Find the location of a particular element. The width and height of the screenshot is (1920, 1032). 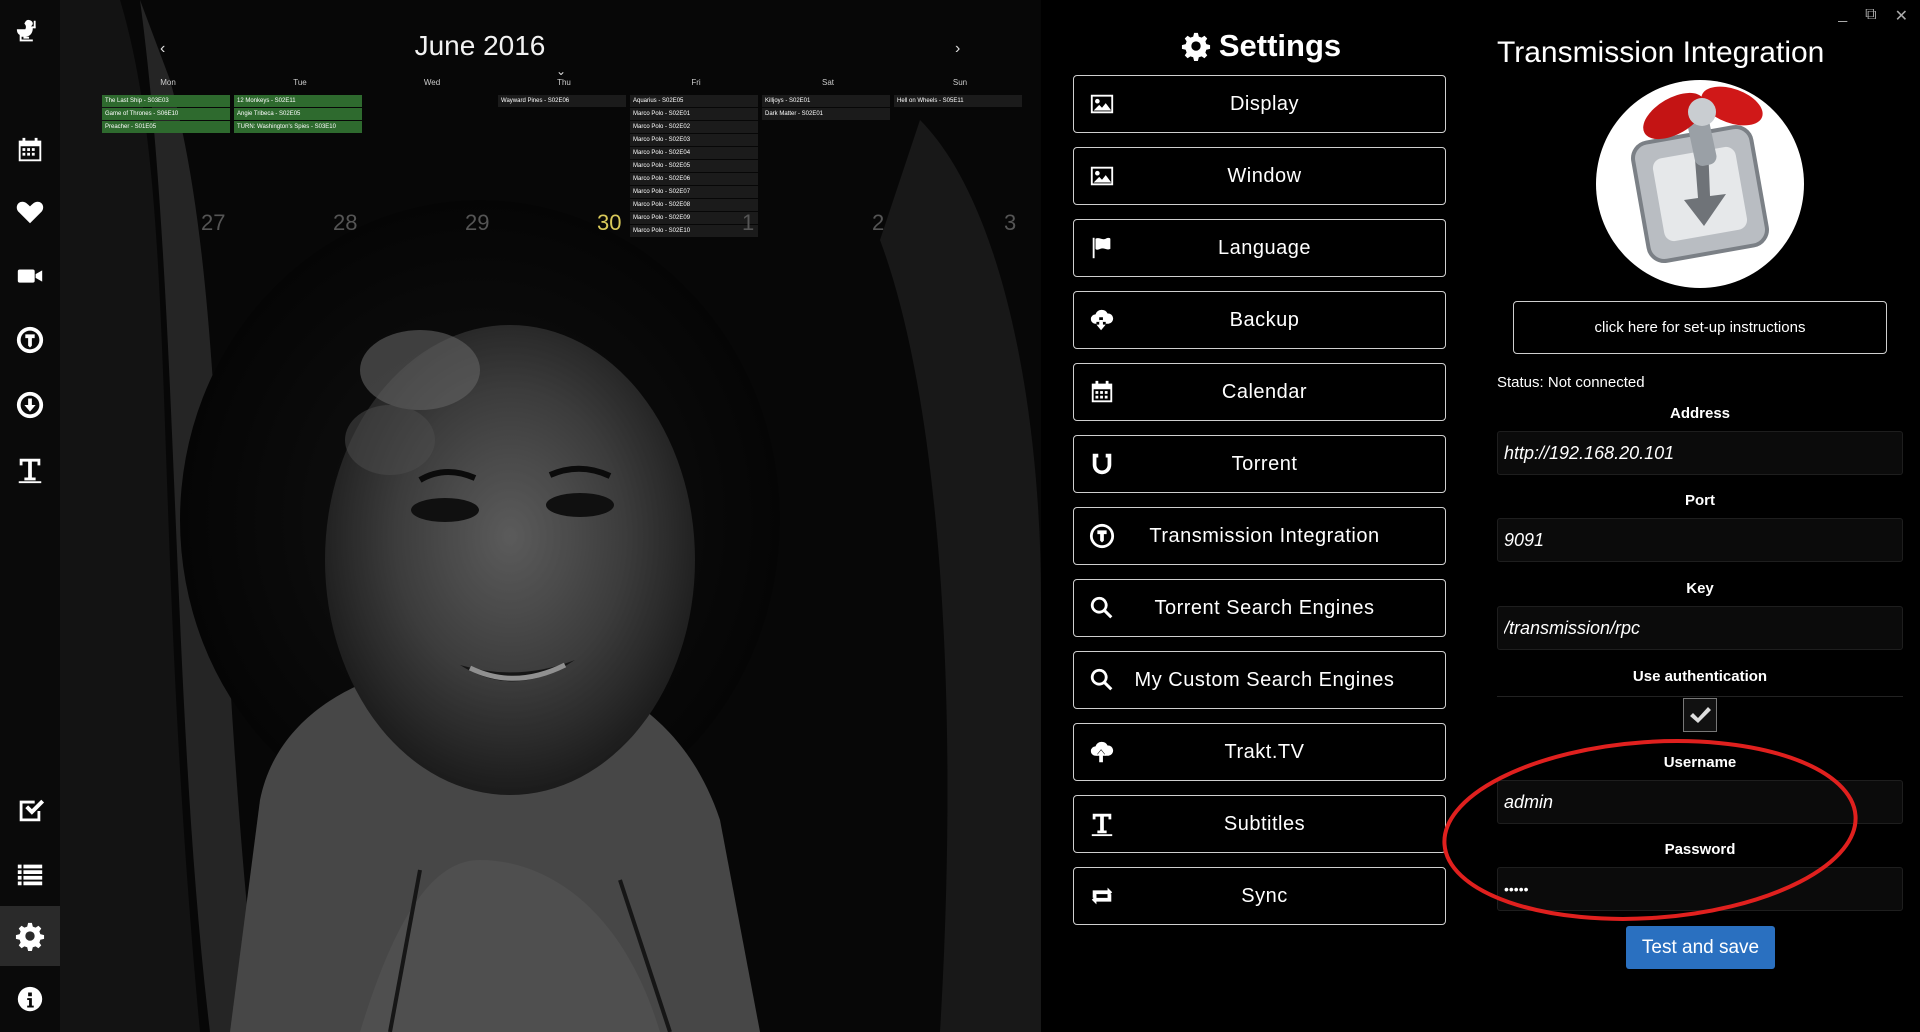

calendar-event: Hell on Wheels - S05E11 is located at coordinates (958, 101).